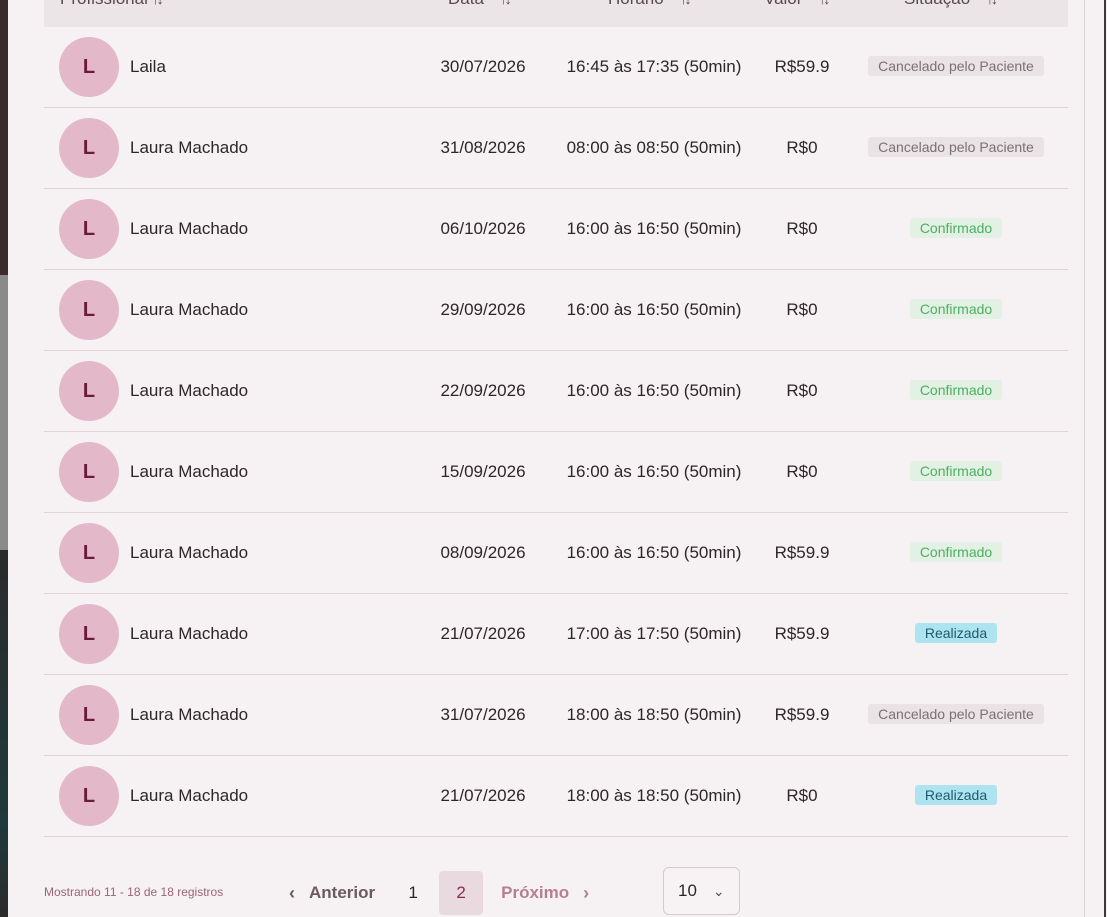  I want to click on column-header-professional: Profissional ↑↓, so click(112, 4).